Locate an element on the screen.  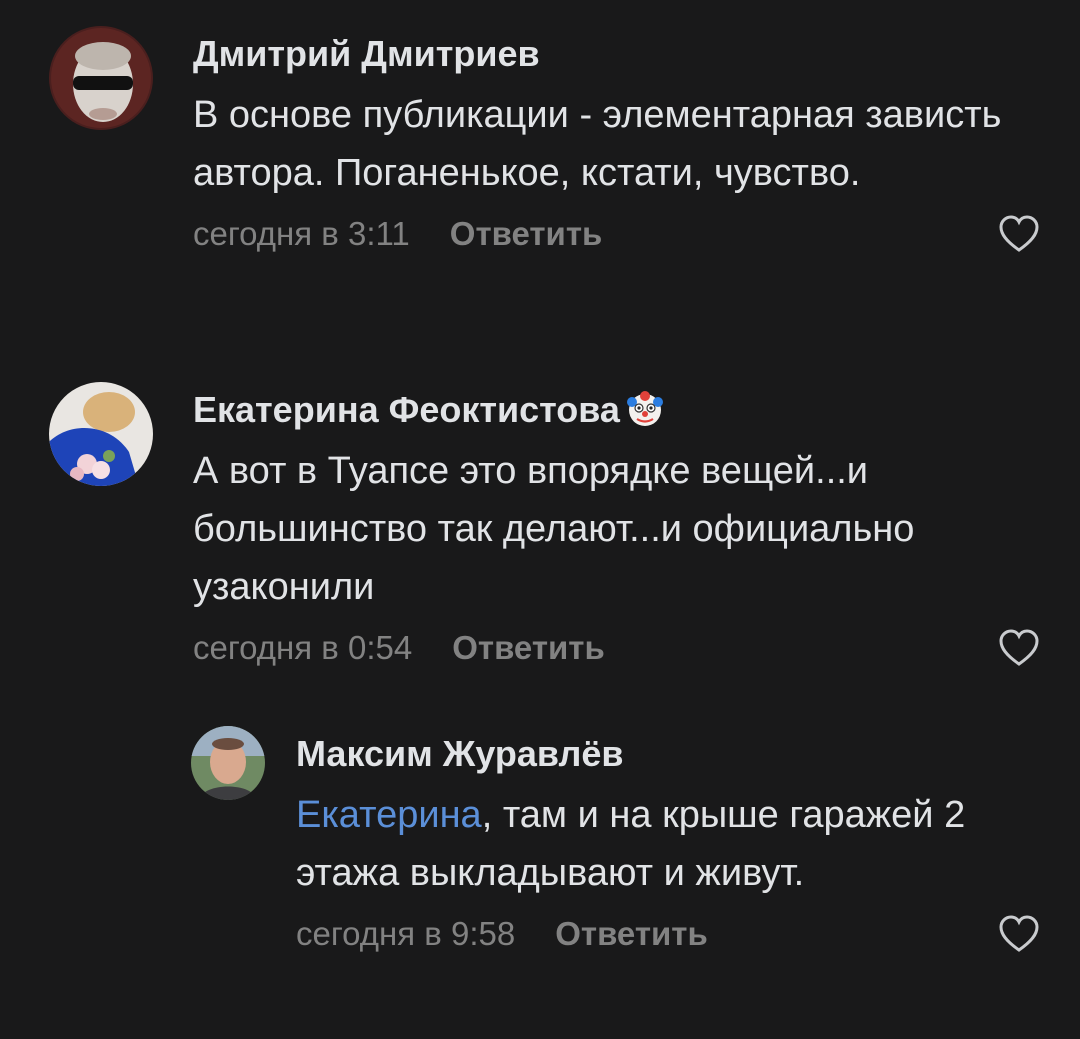
comment-timestamp: сегодня в 0:54 is located at coordinates (303, 647).